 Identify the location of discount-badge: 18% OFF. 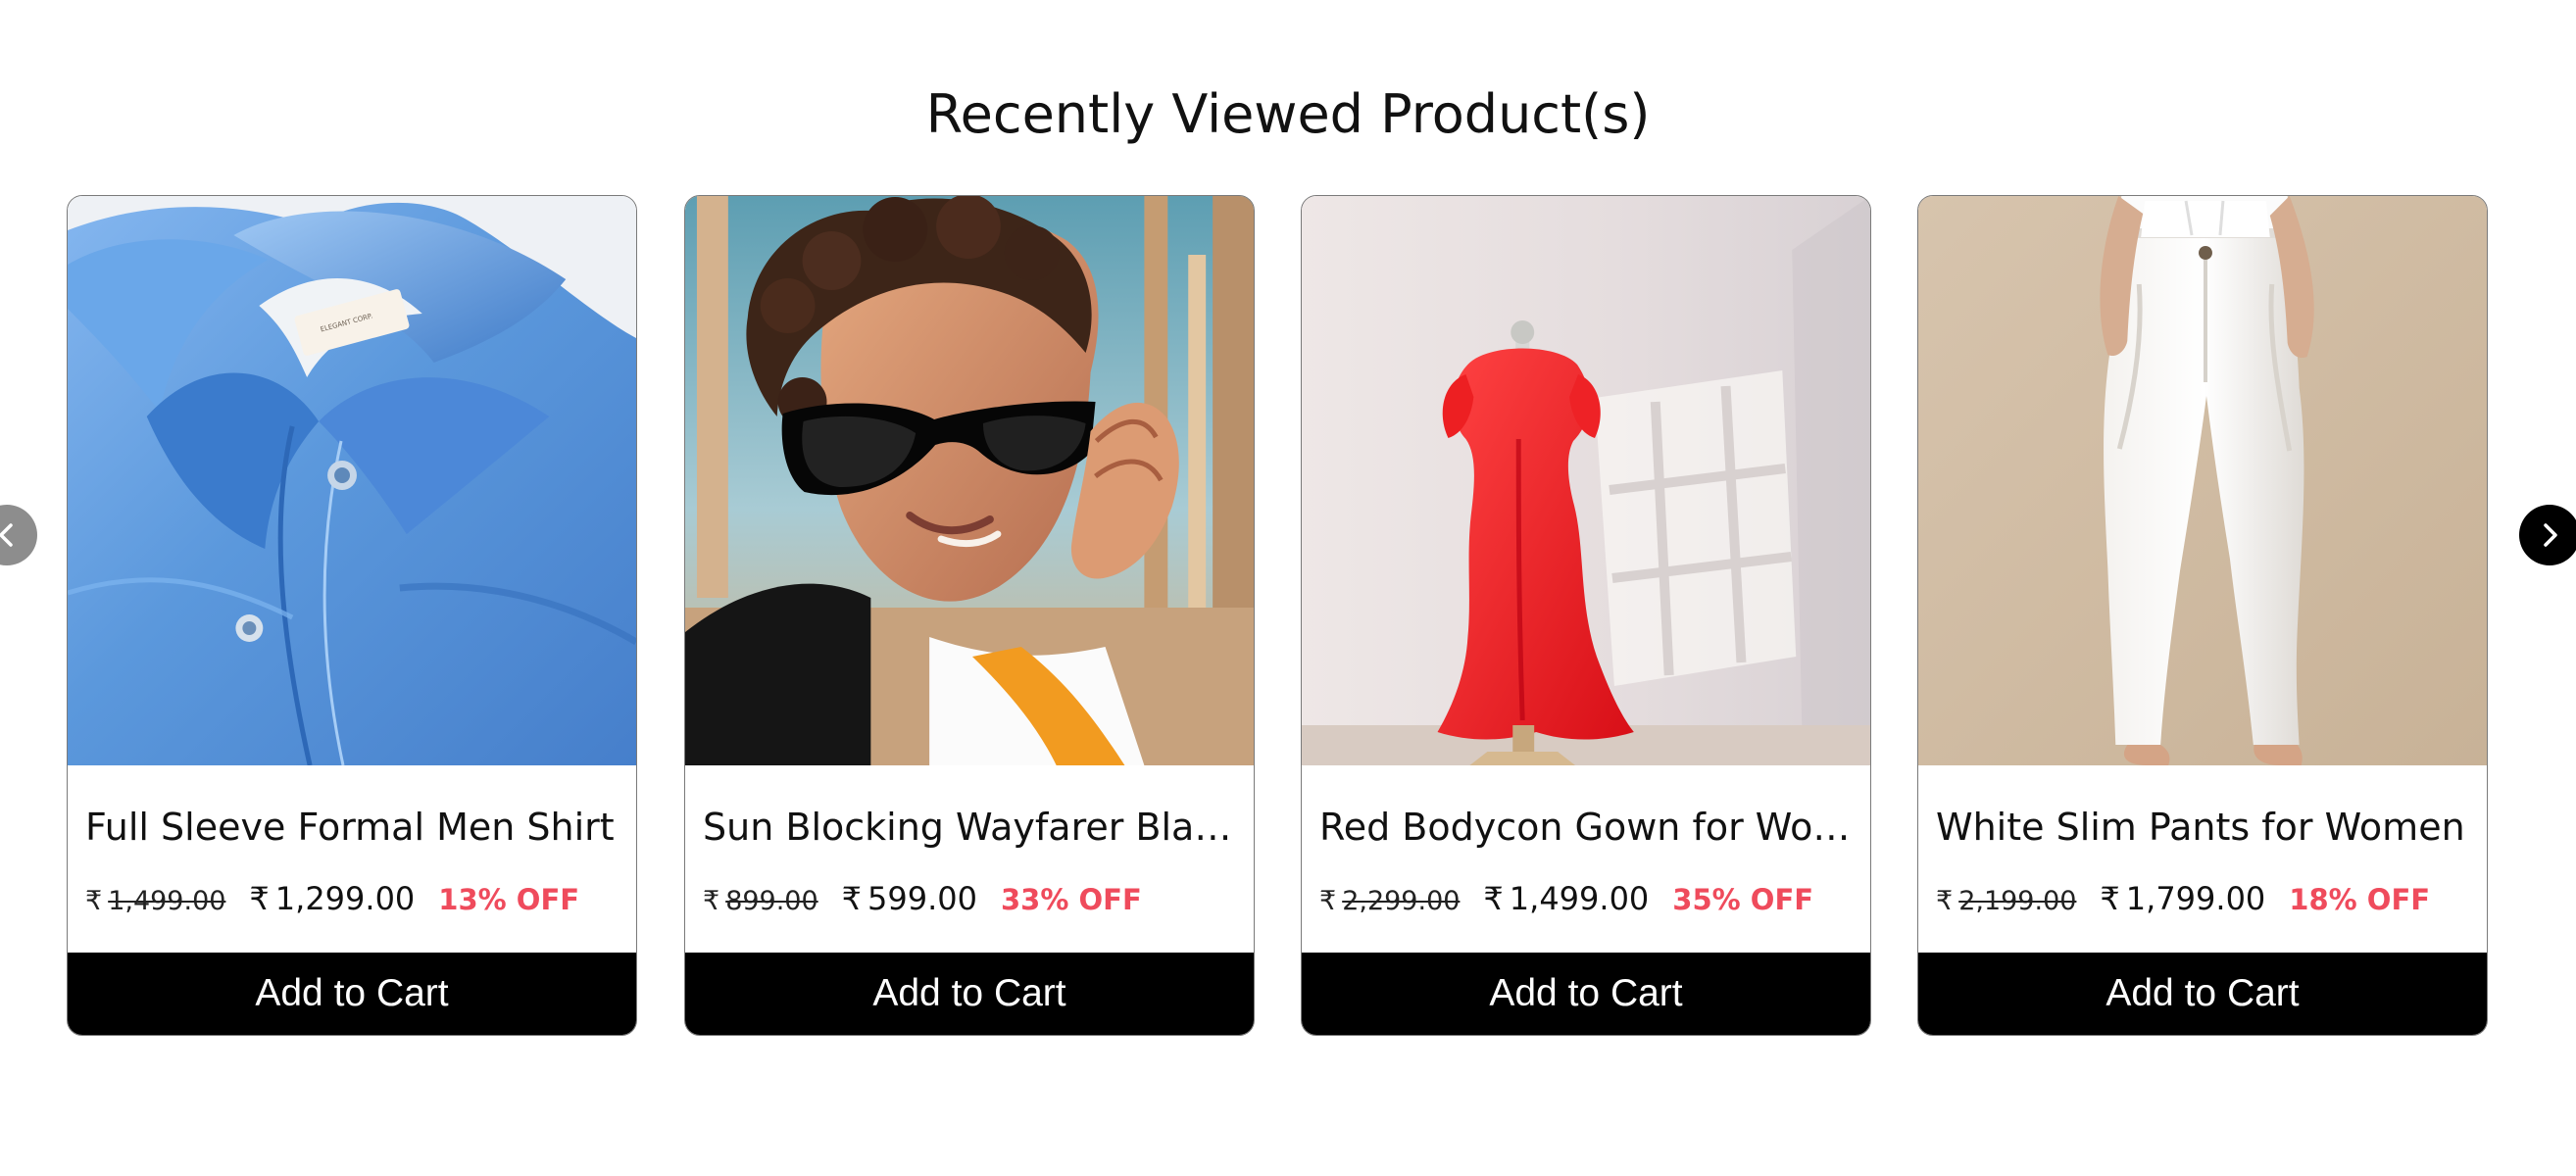
(2360, 899).